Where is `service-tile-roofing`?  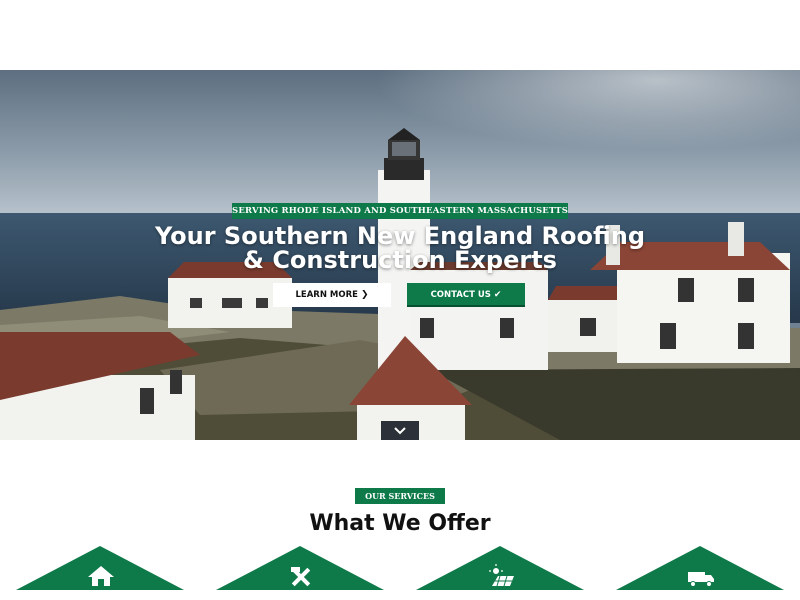 service-tile-roofing is located at coordinates (100, 568).